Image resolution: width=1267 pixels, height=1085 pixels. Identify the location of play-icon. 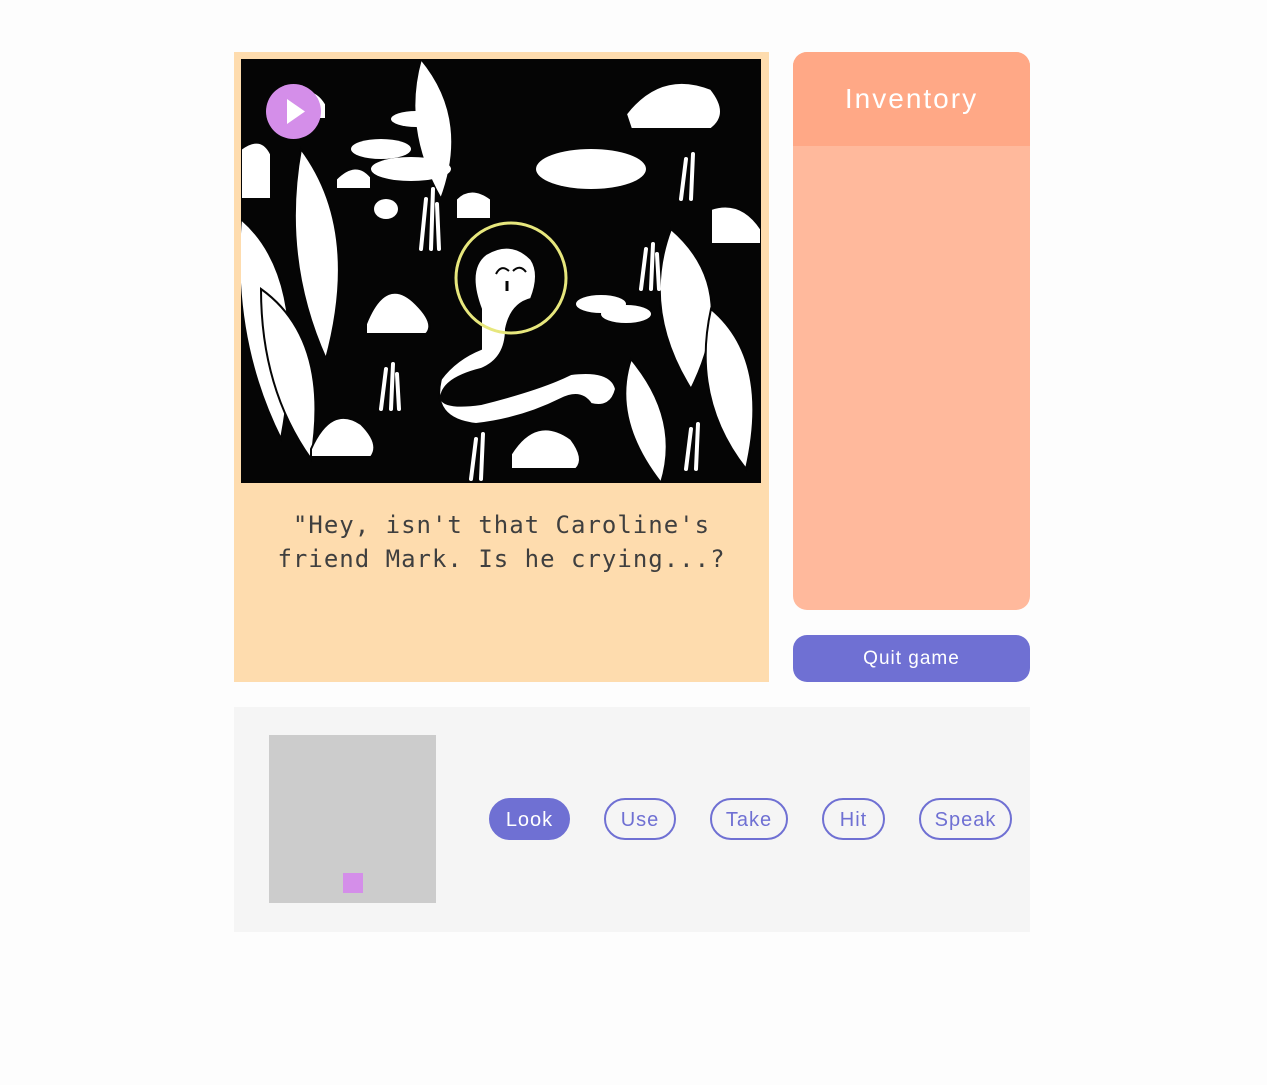
(296, 111).